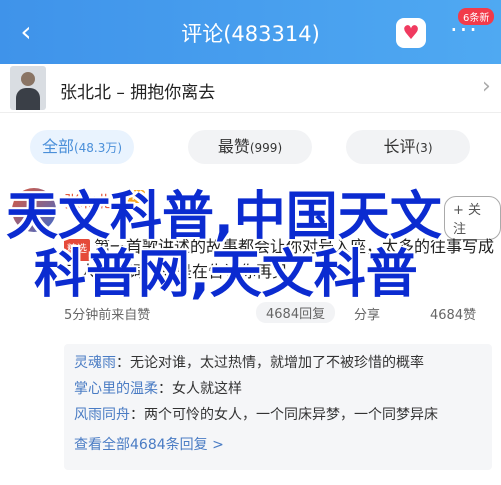  What do you see at coordinates (464, 30) in the screenshot?
I see `more-icon: ···` at bounding box center [464, 30].